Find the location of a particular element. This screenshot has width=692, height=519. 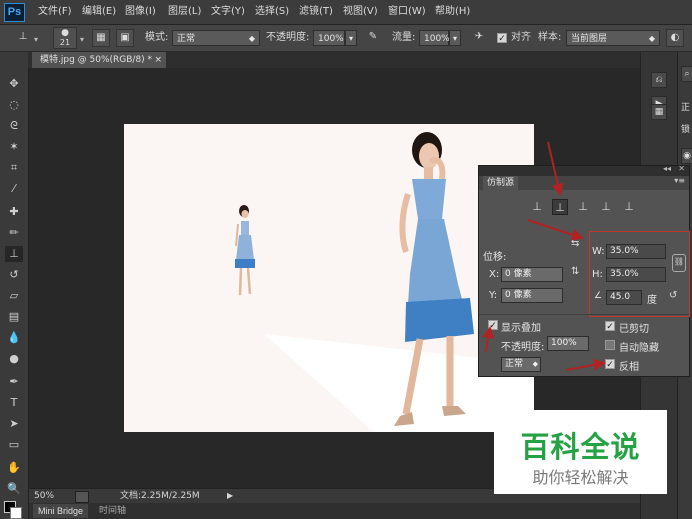

watermark-subtitle: 助你轻松解决 is located at coordinates (580, 477).